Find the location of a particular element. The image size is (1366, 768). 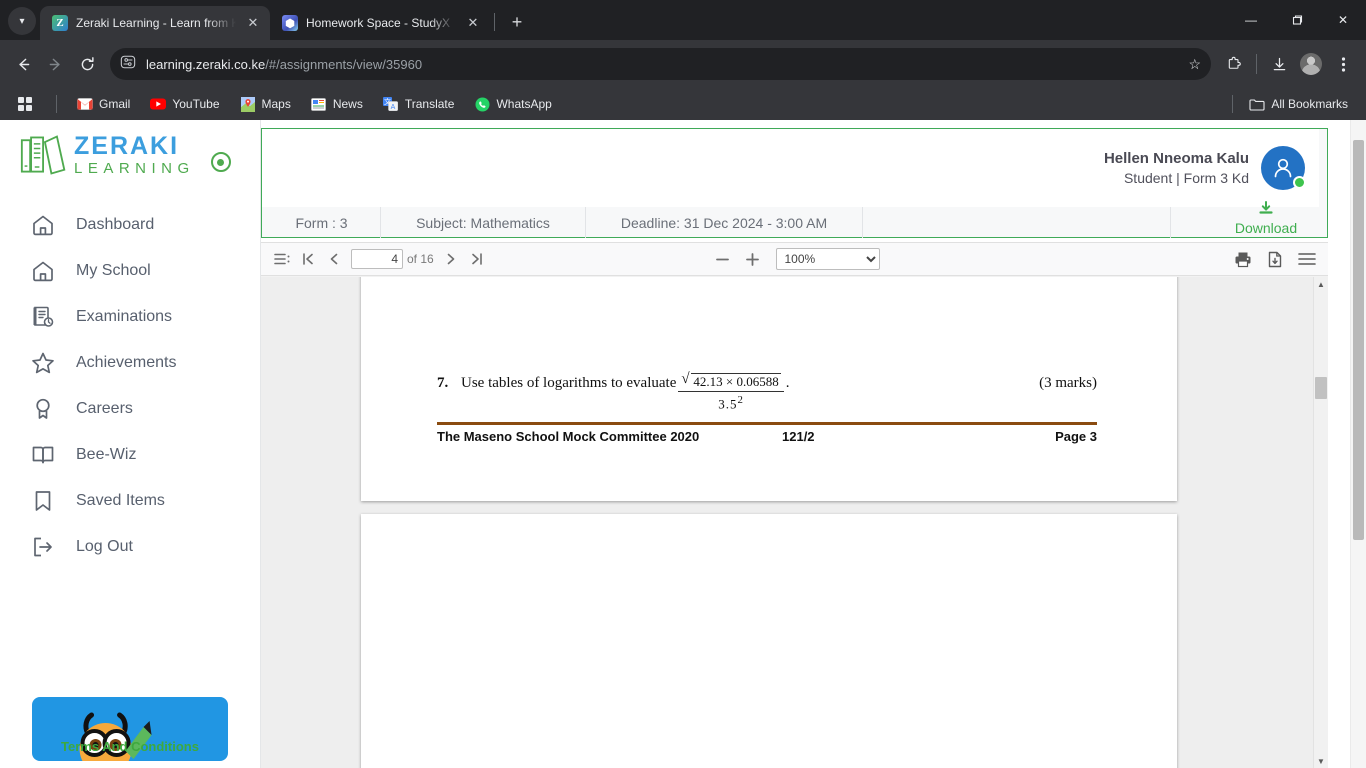

user-text-block: Hellen Nneoma Kalu Student | Form 3 Kd is located at coordinates (1176, 168).